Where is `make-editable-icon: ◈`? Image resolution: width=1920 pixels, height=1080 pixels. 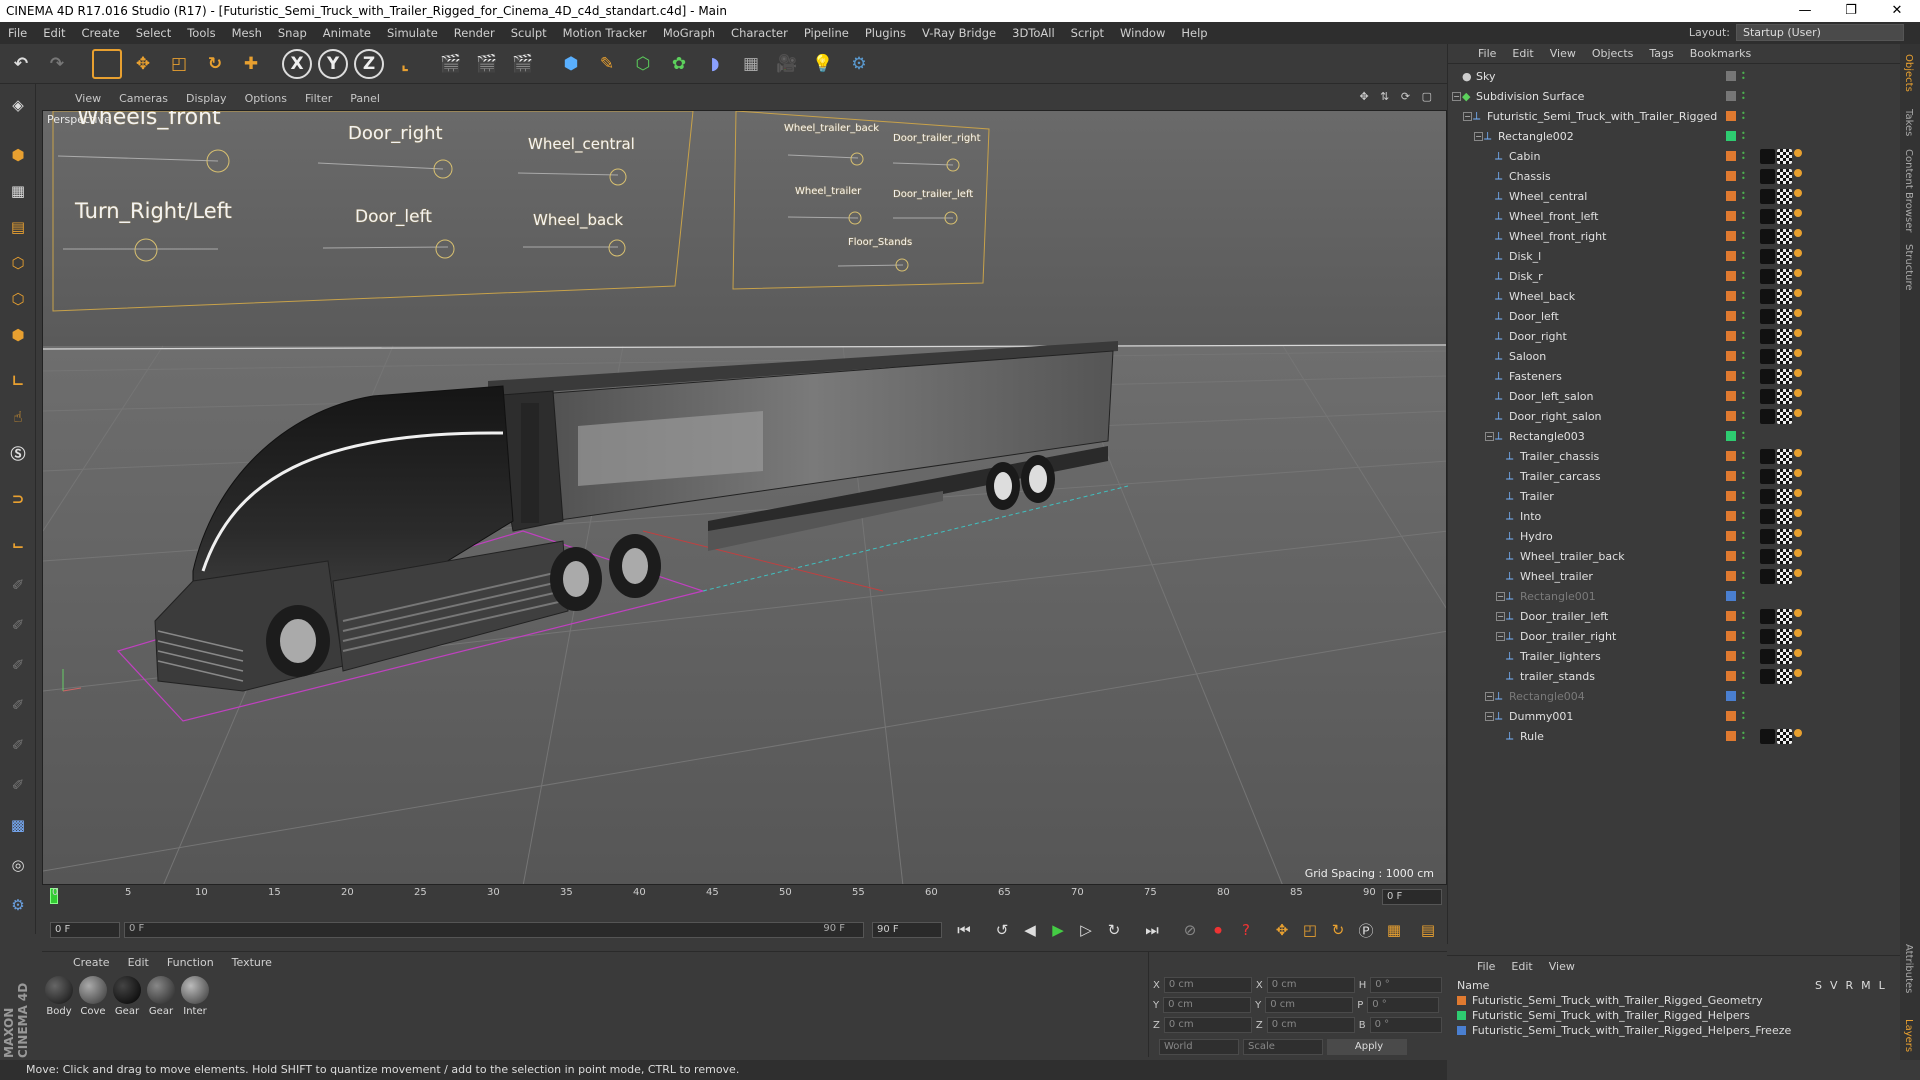 make-editable-icon: ◈ is located at coordinates (18, 105).